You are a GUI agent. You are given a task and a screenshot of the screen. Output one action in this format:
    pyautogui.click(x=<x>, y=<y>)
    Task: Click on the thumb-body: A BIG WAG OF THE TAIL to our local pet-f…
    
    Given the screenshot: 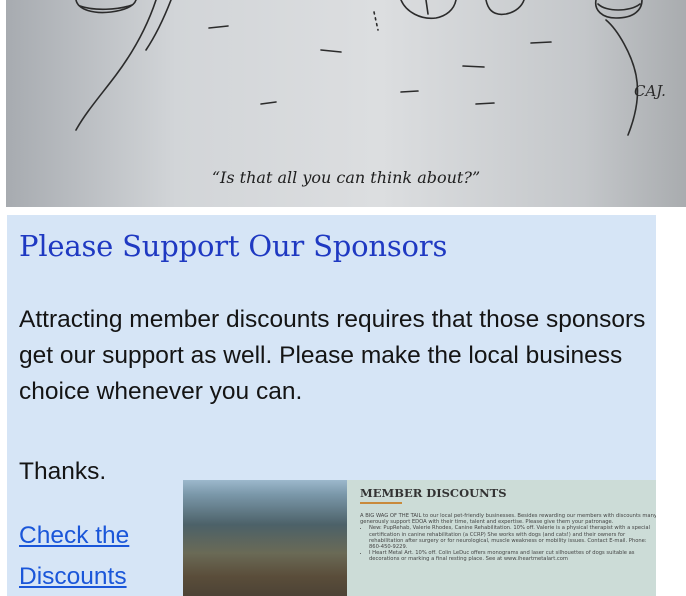 What is the action you would take?
    pyautogui.click(x=508, y=538)
    